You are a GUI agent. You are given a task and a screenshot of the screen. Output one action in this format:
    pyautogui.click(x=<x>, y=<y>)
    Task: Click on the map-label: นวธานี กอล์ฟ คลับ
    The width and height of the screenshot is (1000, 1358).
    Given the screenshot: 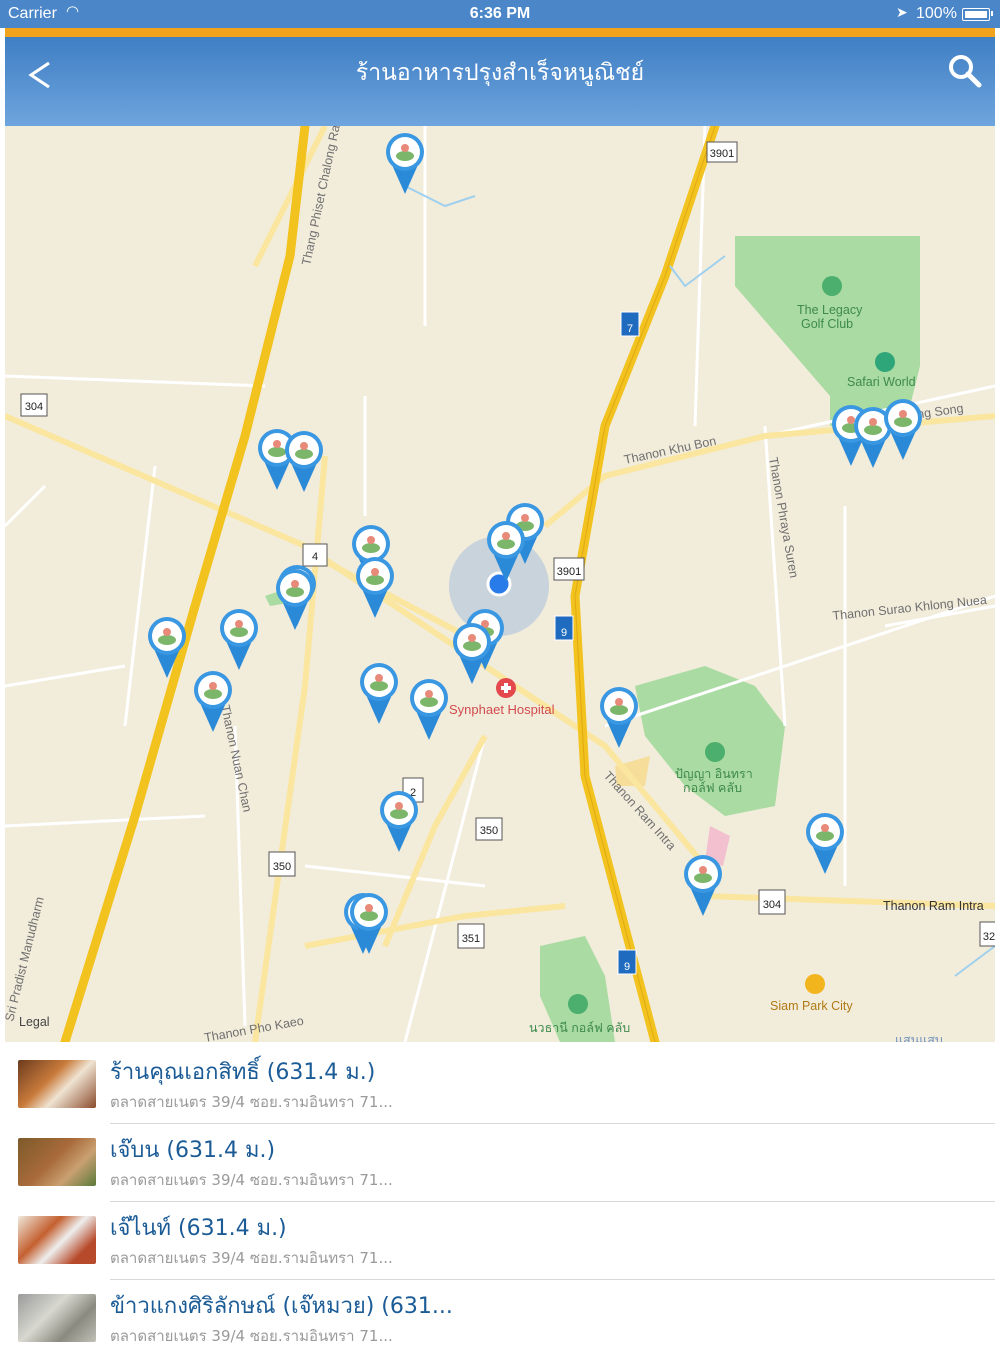 What is the action you would take?
    pyautogui.click(x=579, y=1028)
    